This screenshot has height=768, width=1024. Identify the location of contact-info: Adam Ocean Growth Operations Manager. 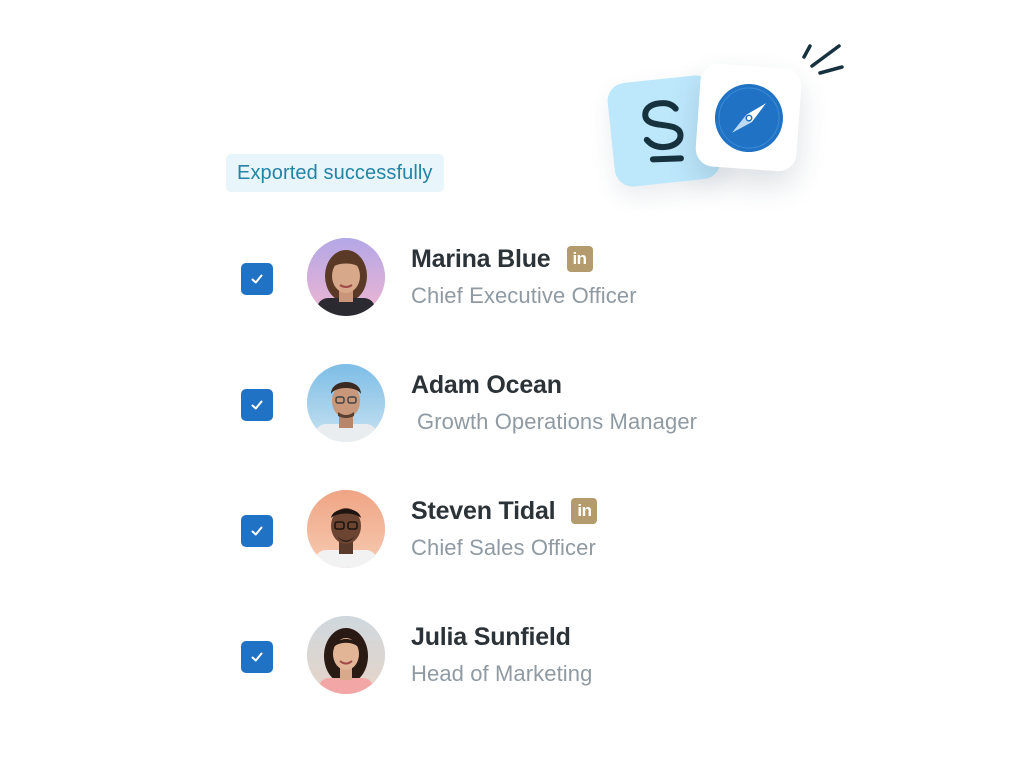
(554, 402).